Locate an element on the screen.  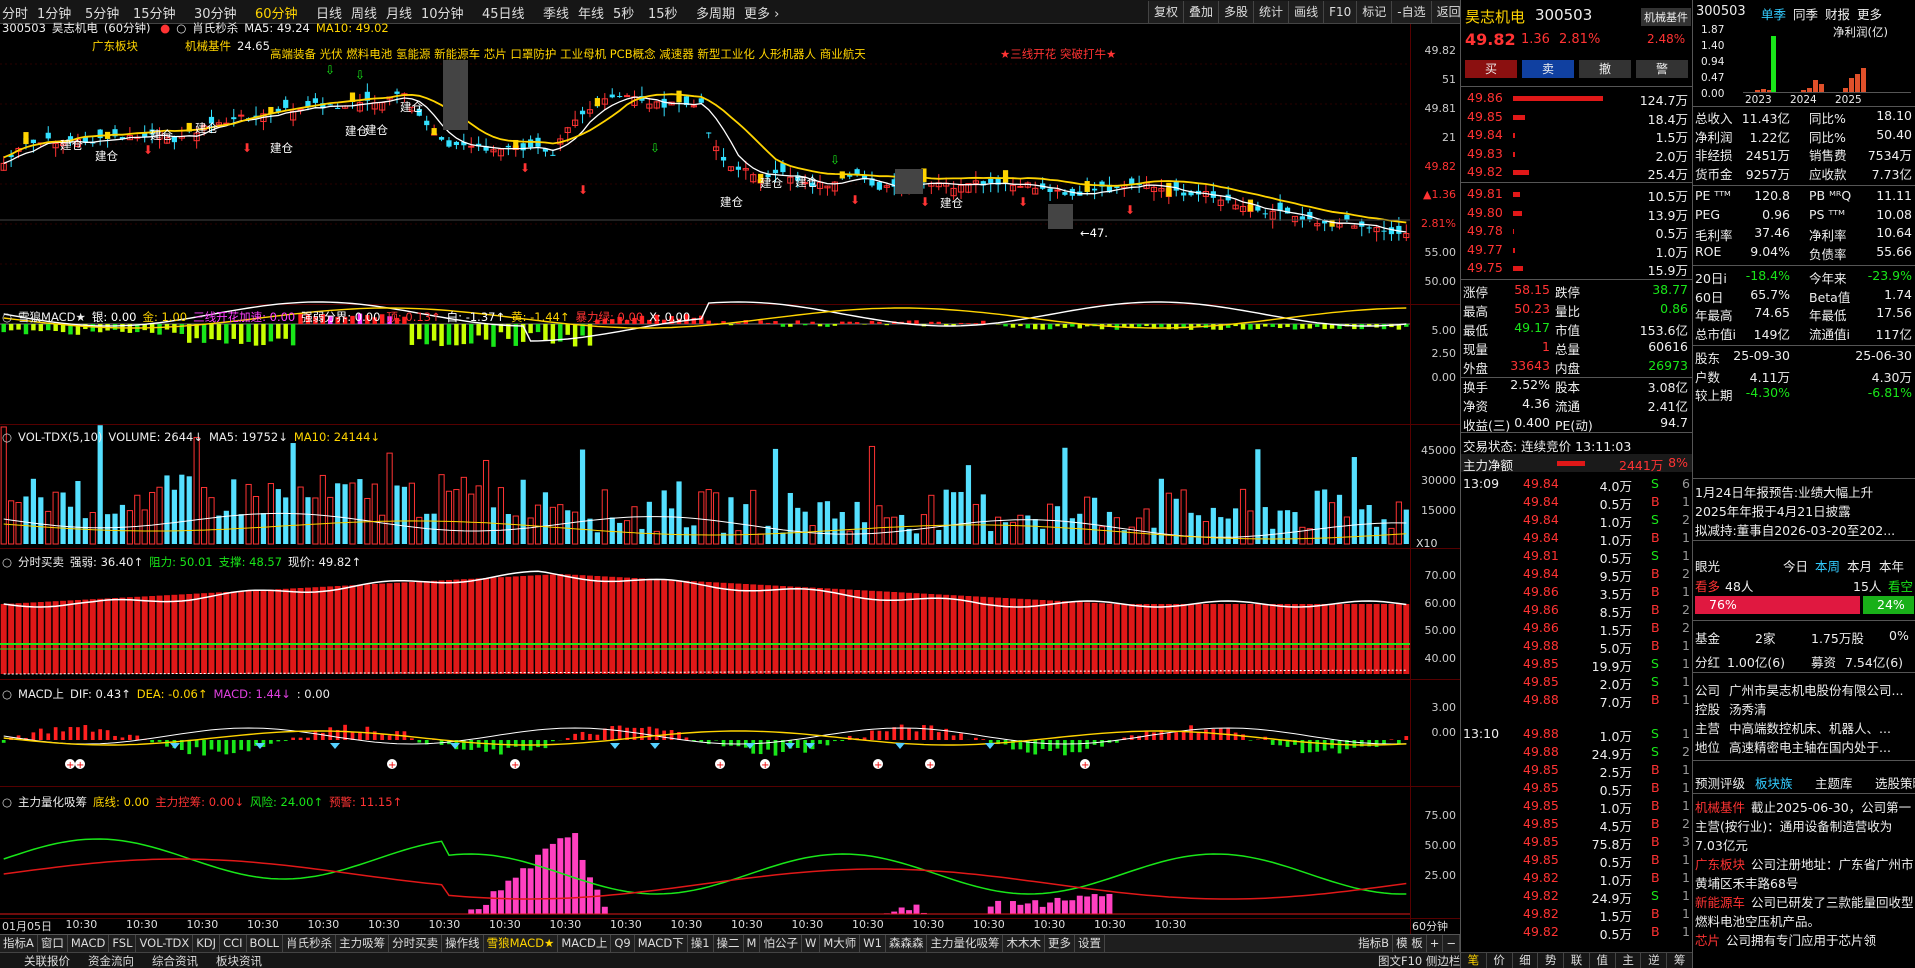
sentiment-tab-3: 本年 is located at coordinates (1891, 565).